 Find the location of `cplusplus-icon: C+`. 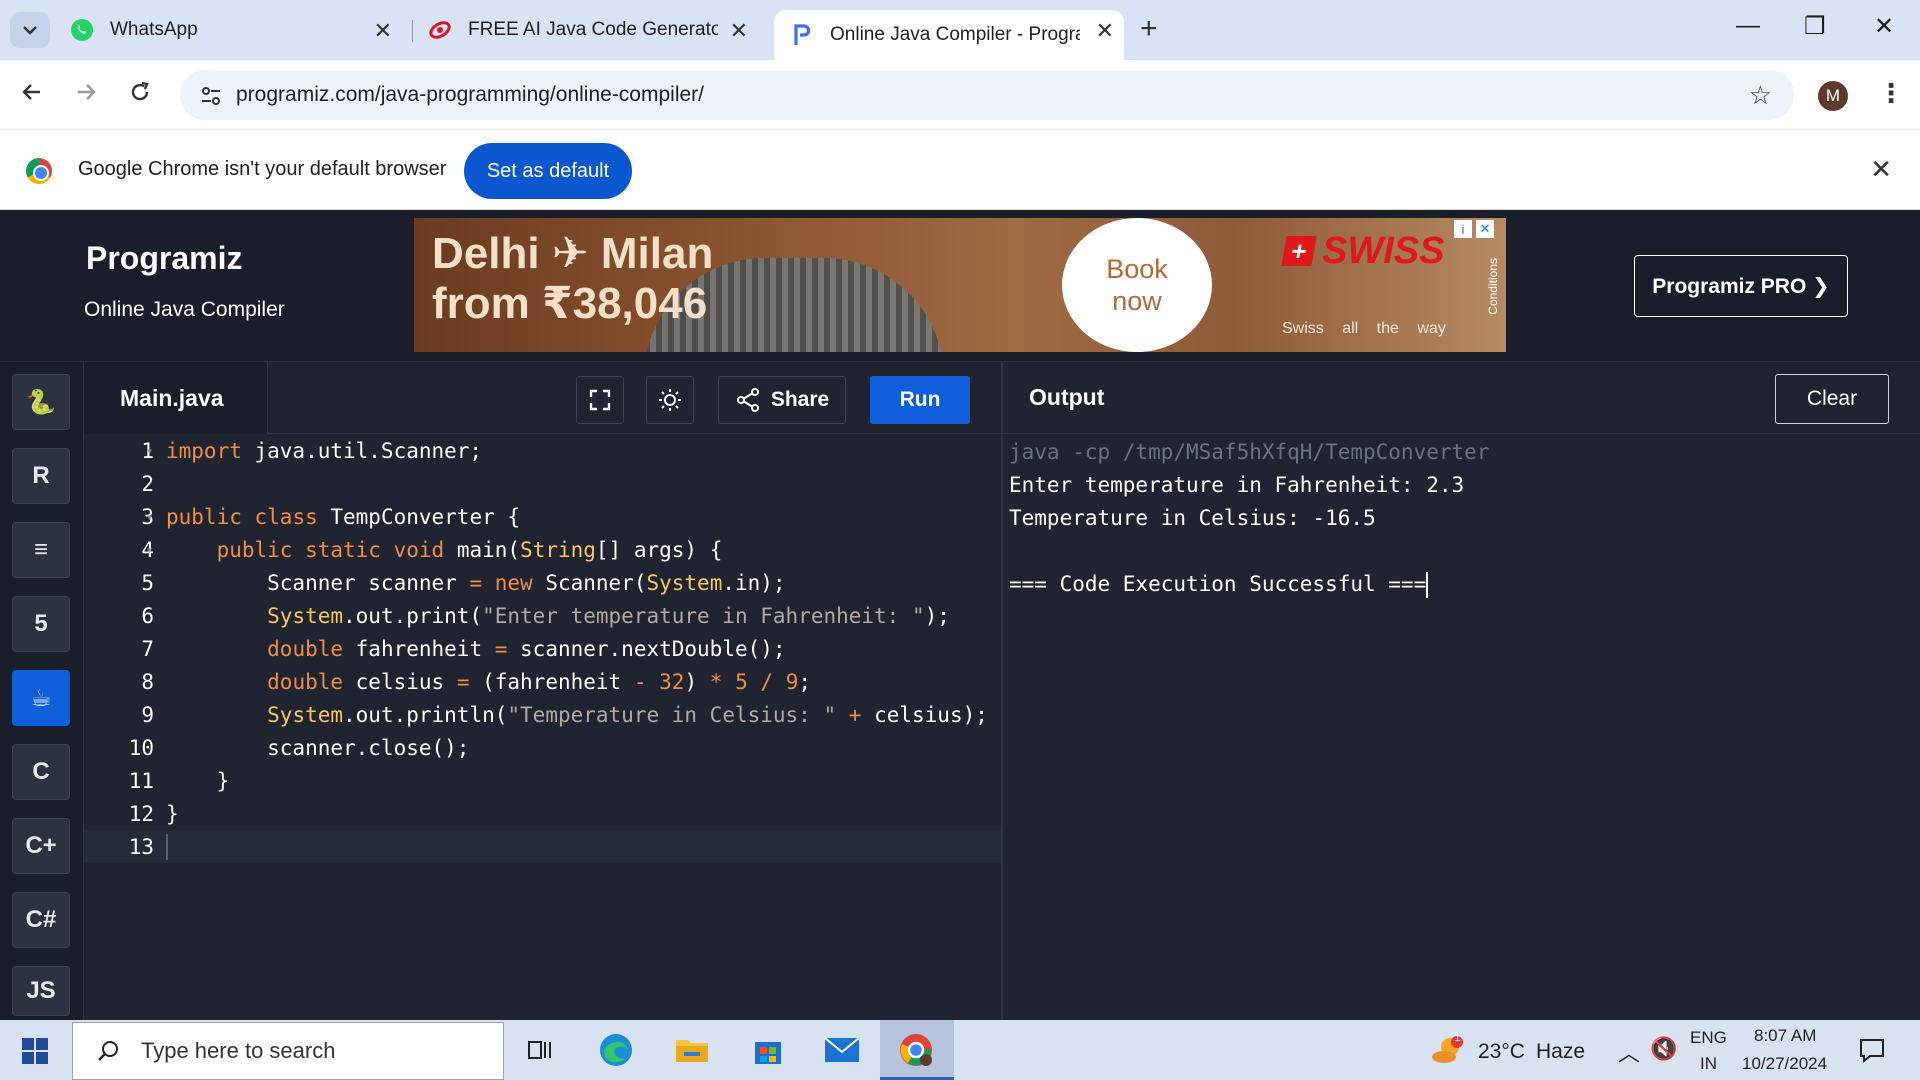

cplusplus-icon: C+ is located at coordinates (41, 846).